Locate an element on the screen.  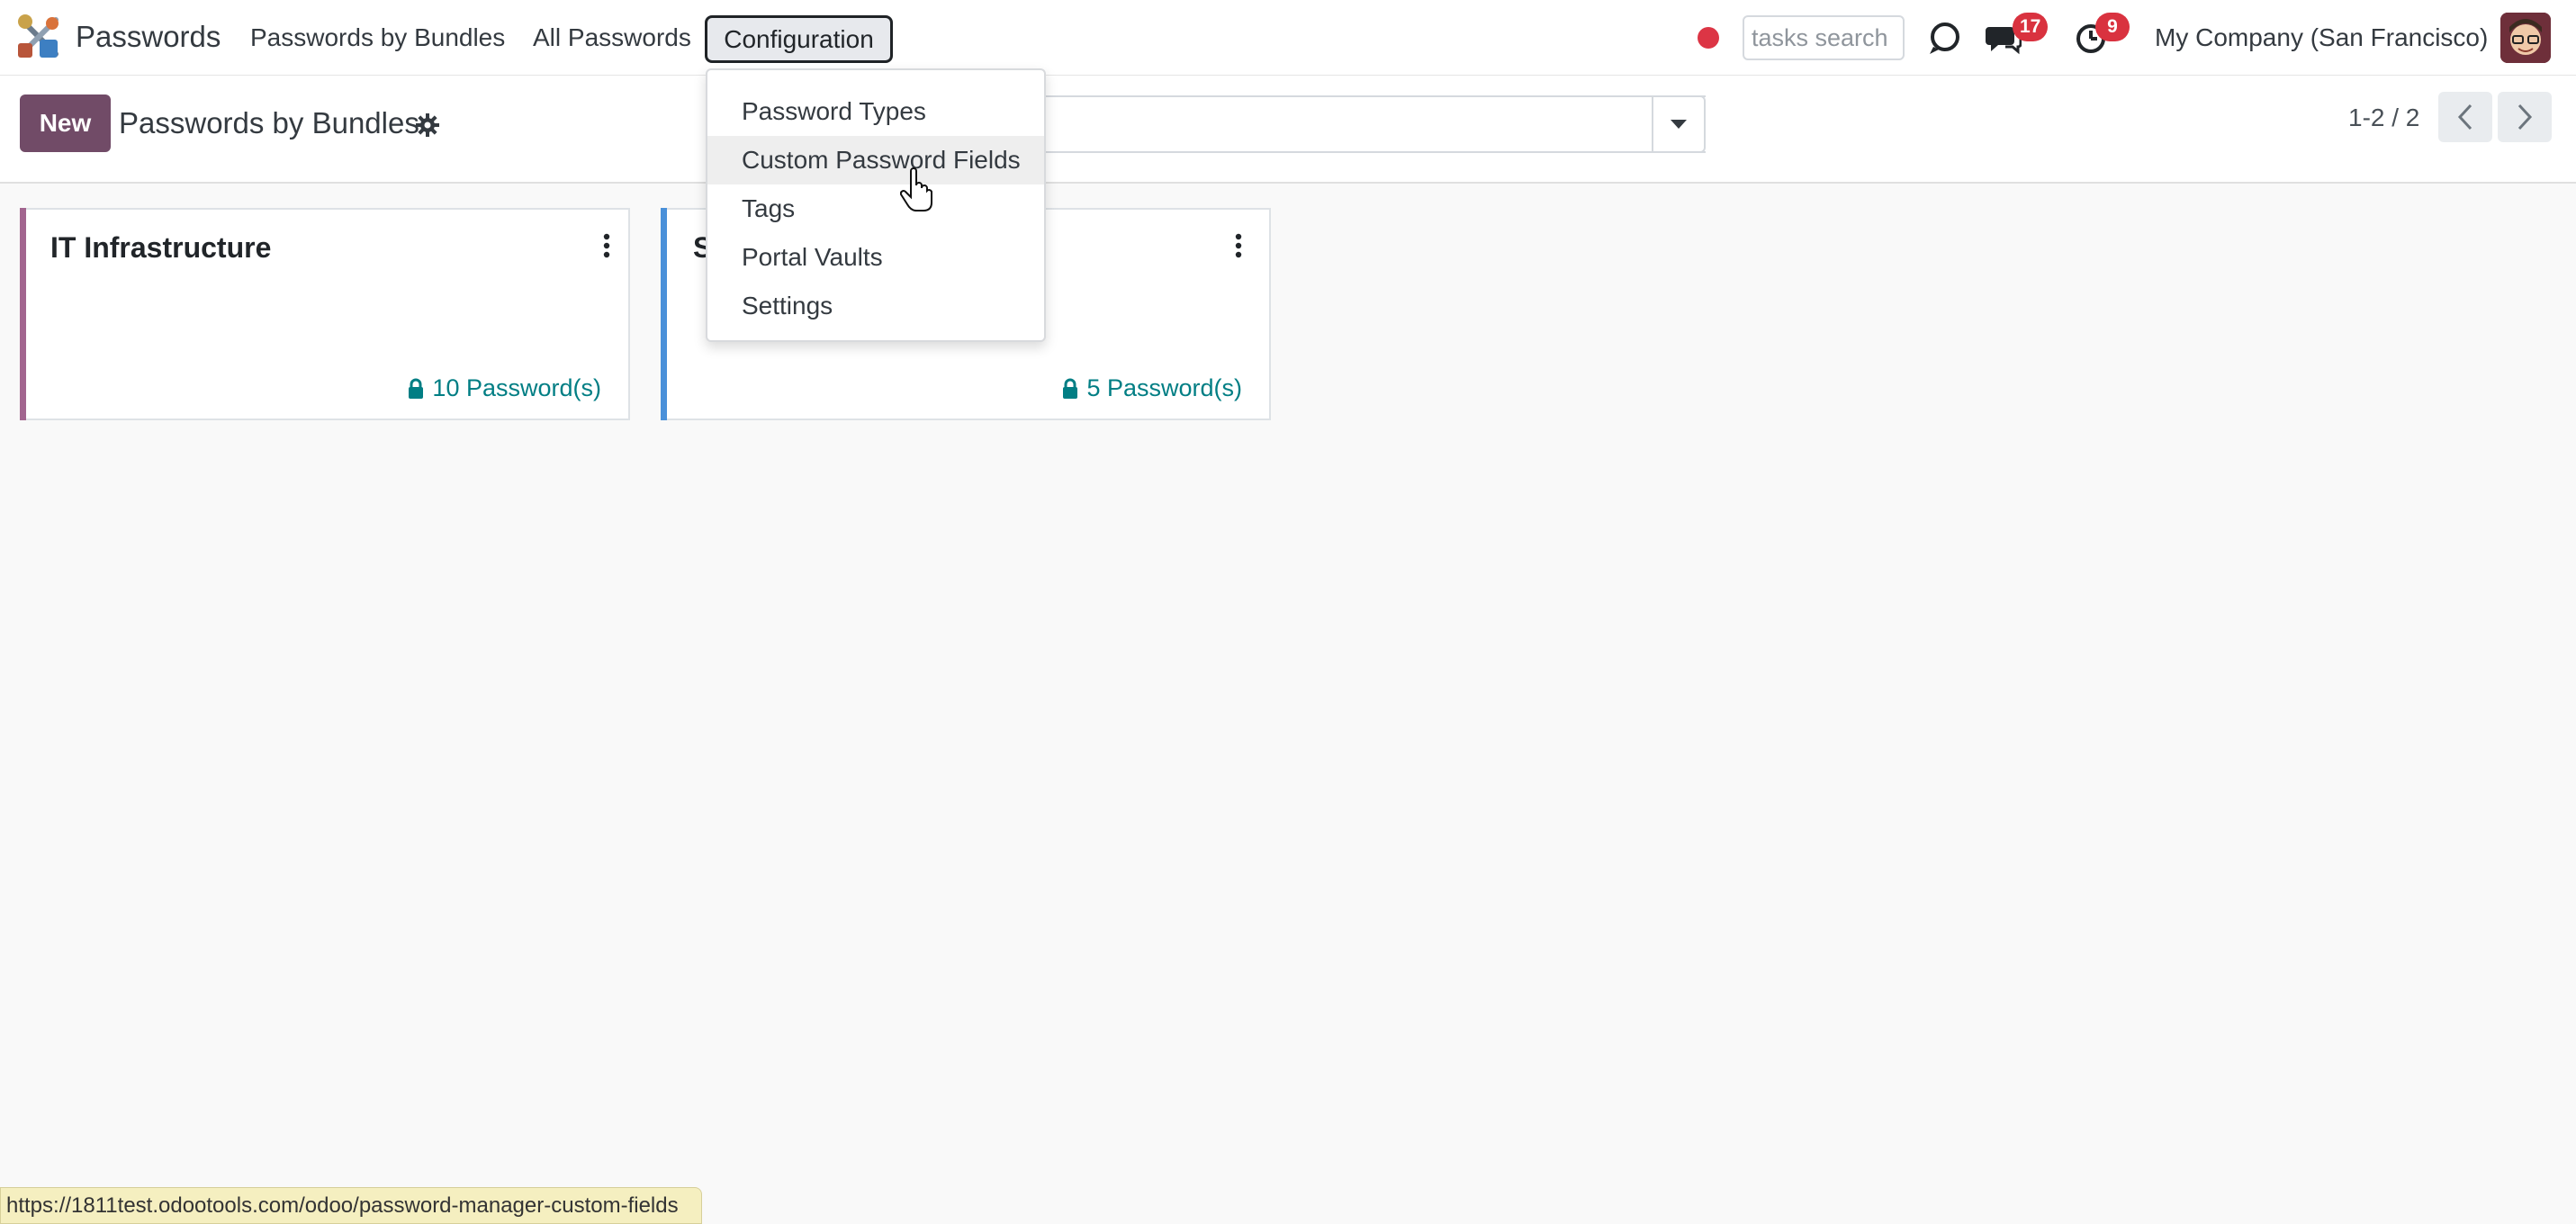
menu-passwords-by-bundles: Passwords by Bundles is located at coordinates (377, 38).